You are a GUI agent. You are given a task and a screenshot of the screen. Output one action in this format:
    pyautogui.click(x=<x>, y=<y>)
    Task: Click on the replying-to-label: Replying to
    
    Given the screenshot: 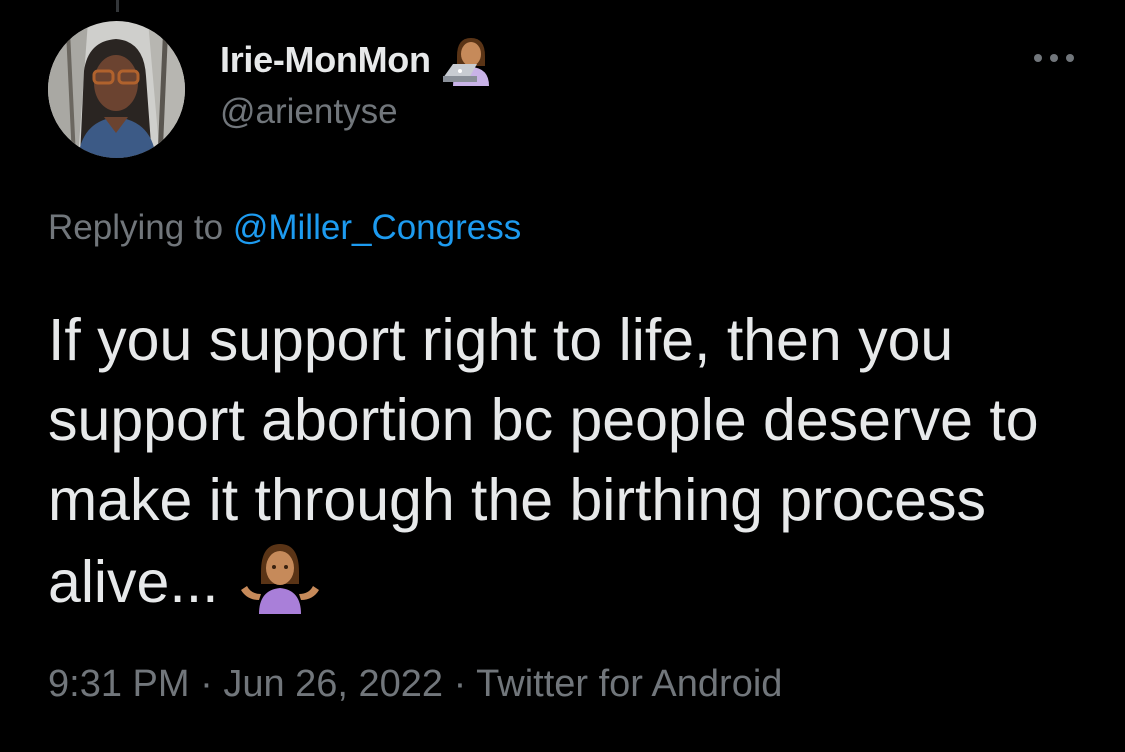 What is the action you would take?
    pyautogui.click(x=136, y=227)
    